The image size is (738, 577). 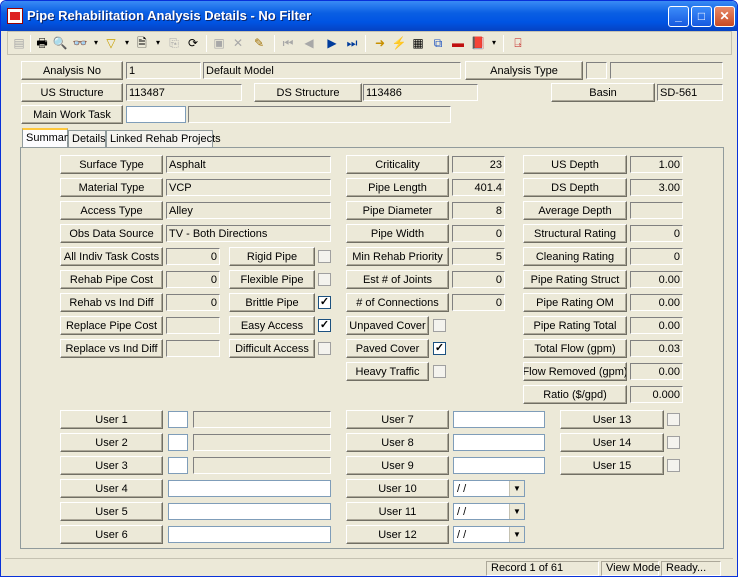 I want to click on connections-field: 0, so click(x=478, y=302).